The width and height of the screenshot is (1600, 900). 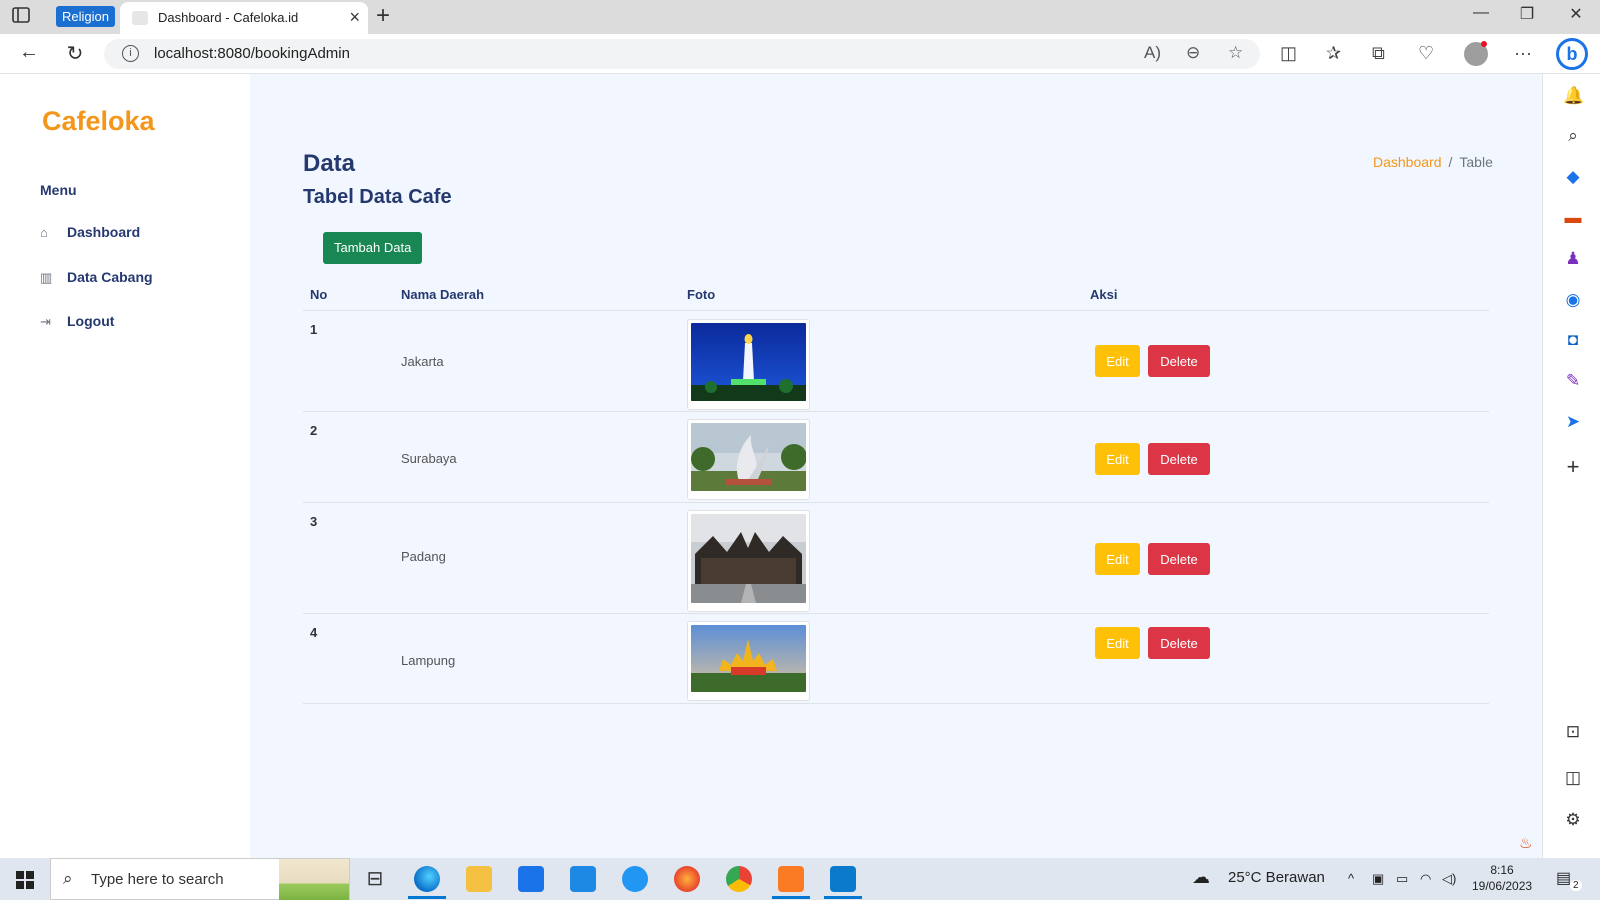 I want to click on designer-icon: ✎, so click(x=1573, y=381).